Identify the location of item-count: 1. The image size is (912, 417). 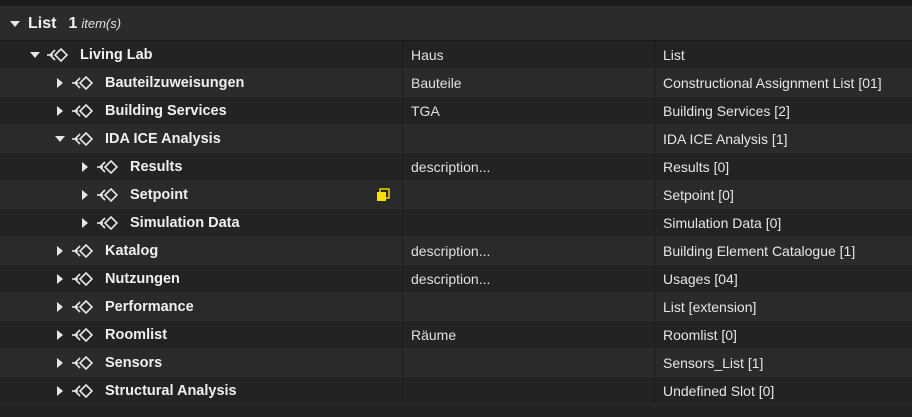
(73, 23).